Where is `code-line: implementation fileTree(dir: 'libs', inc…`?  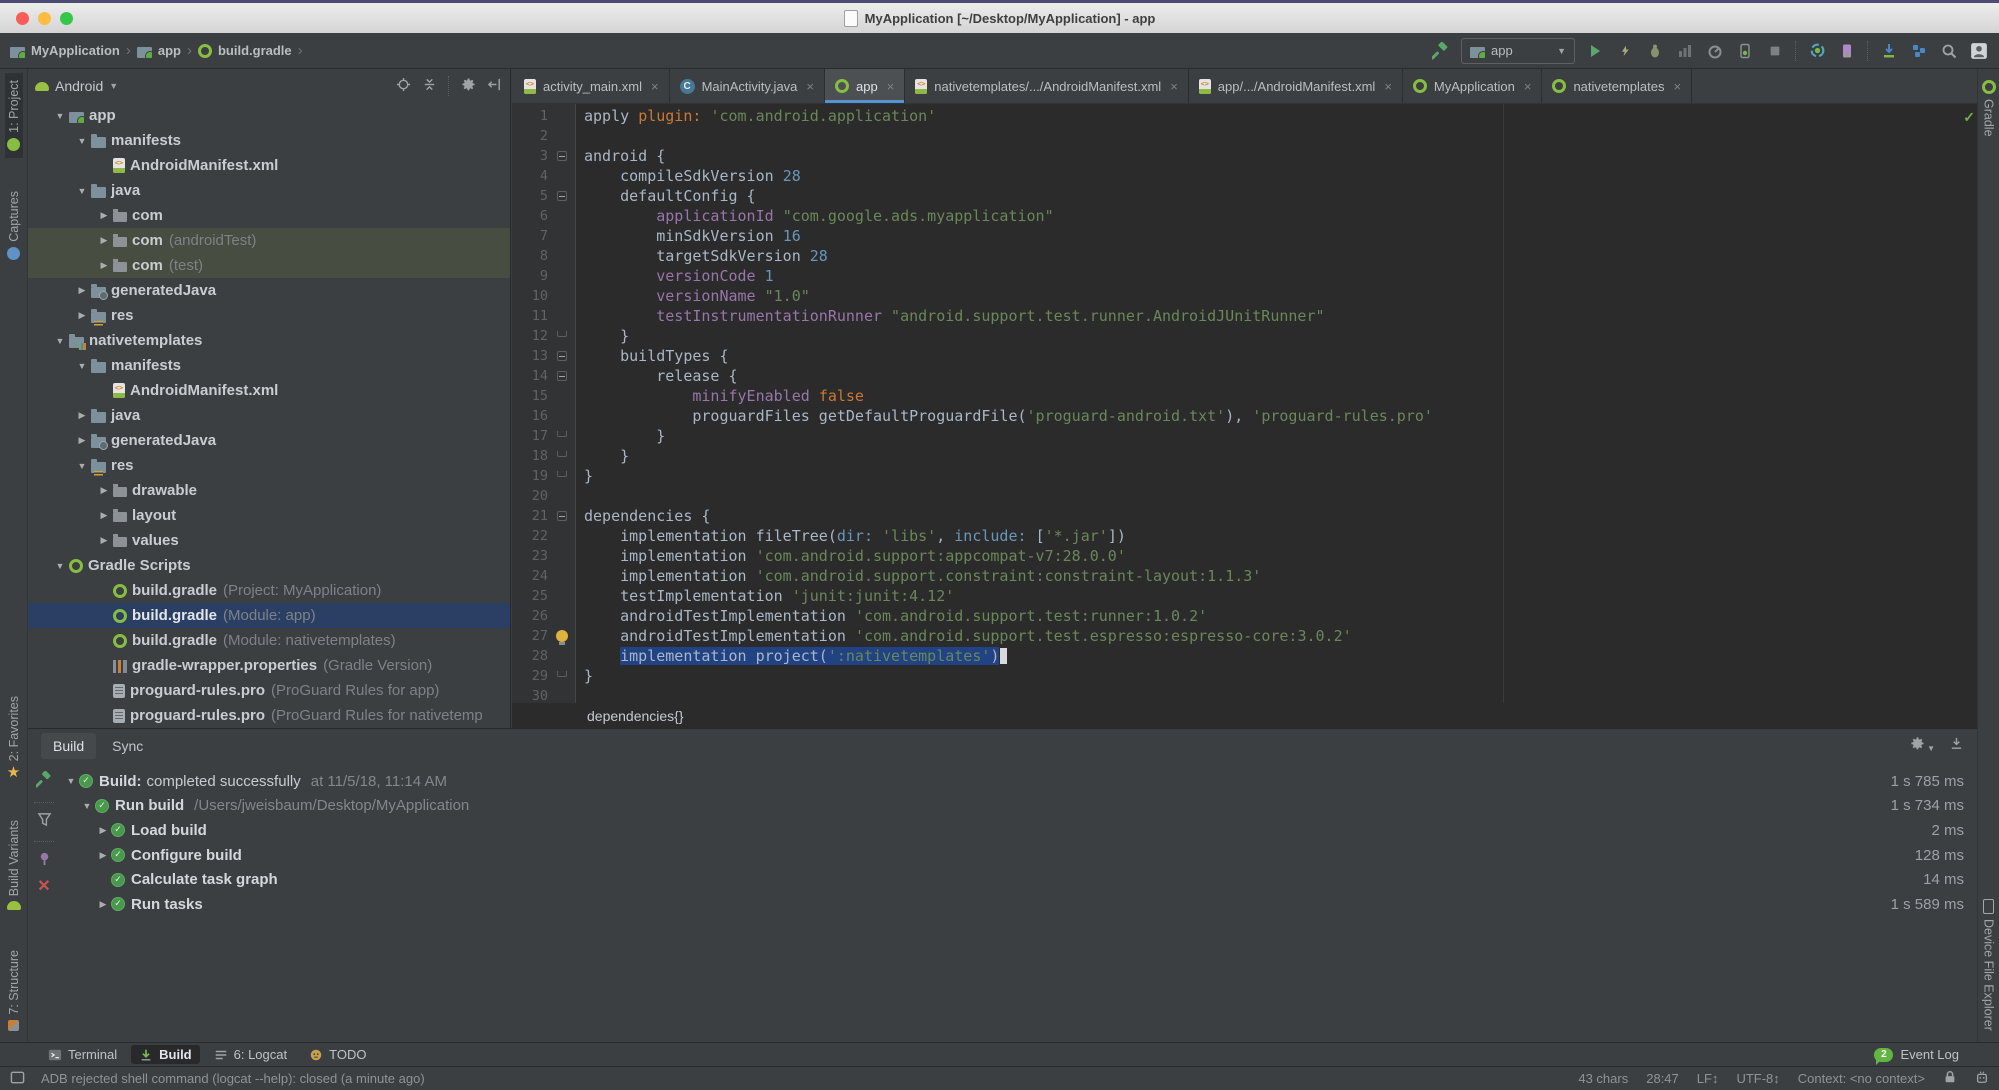 code-line: implementation fileTree(dir: 'libs', inc… is located at coordinates (1281, 536).